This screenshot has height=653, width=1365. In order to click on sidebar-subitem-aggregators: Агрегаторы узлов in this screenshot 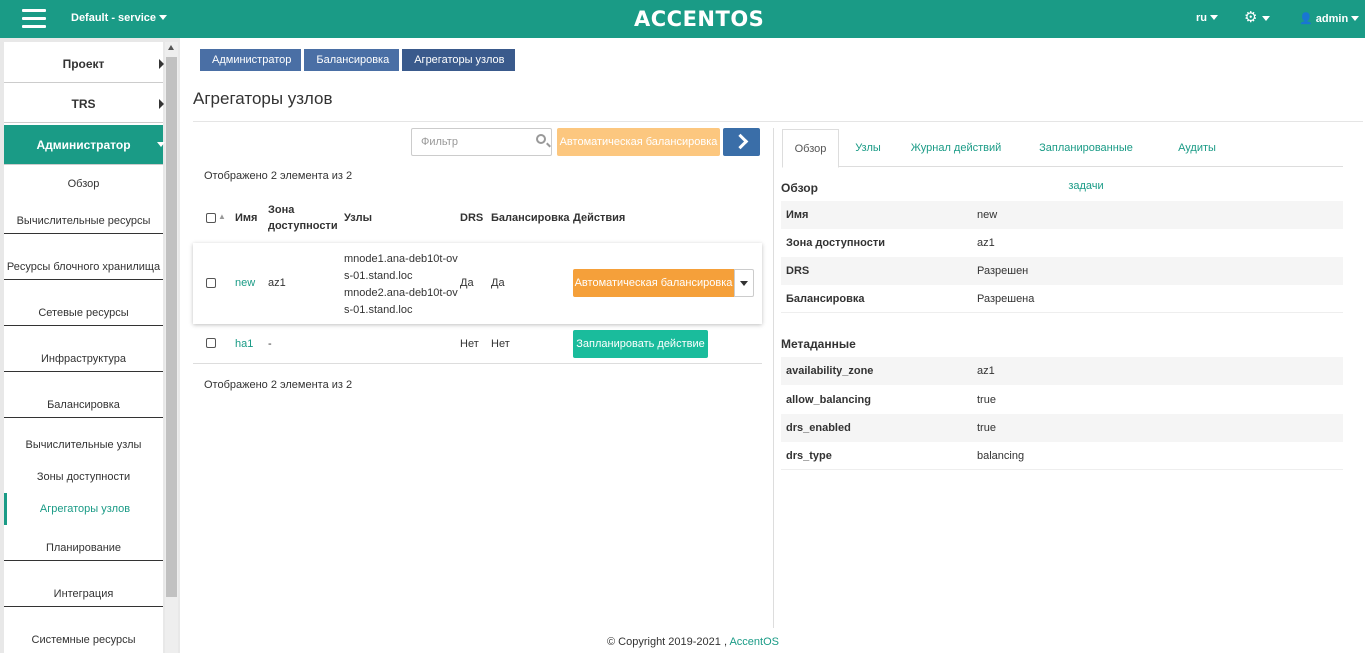, I will do `click(83, 509)`.